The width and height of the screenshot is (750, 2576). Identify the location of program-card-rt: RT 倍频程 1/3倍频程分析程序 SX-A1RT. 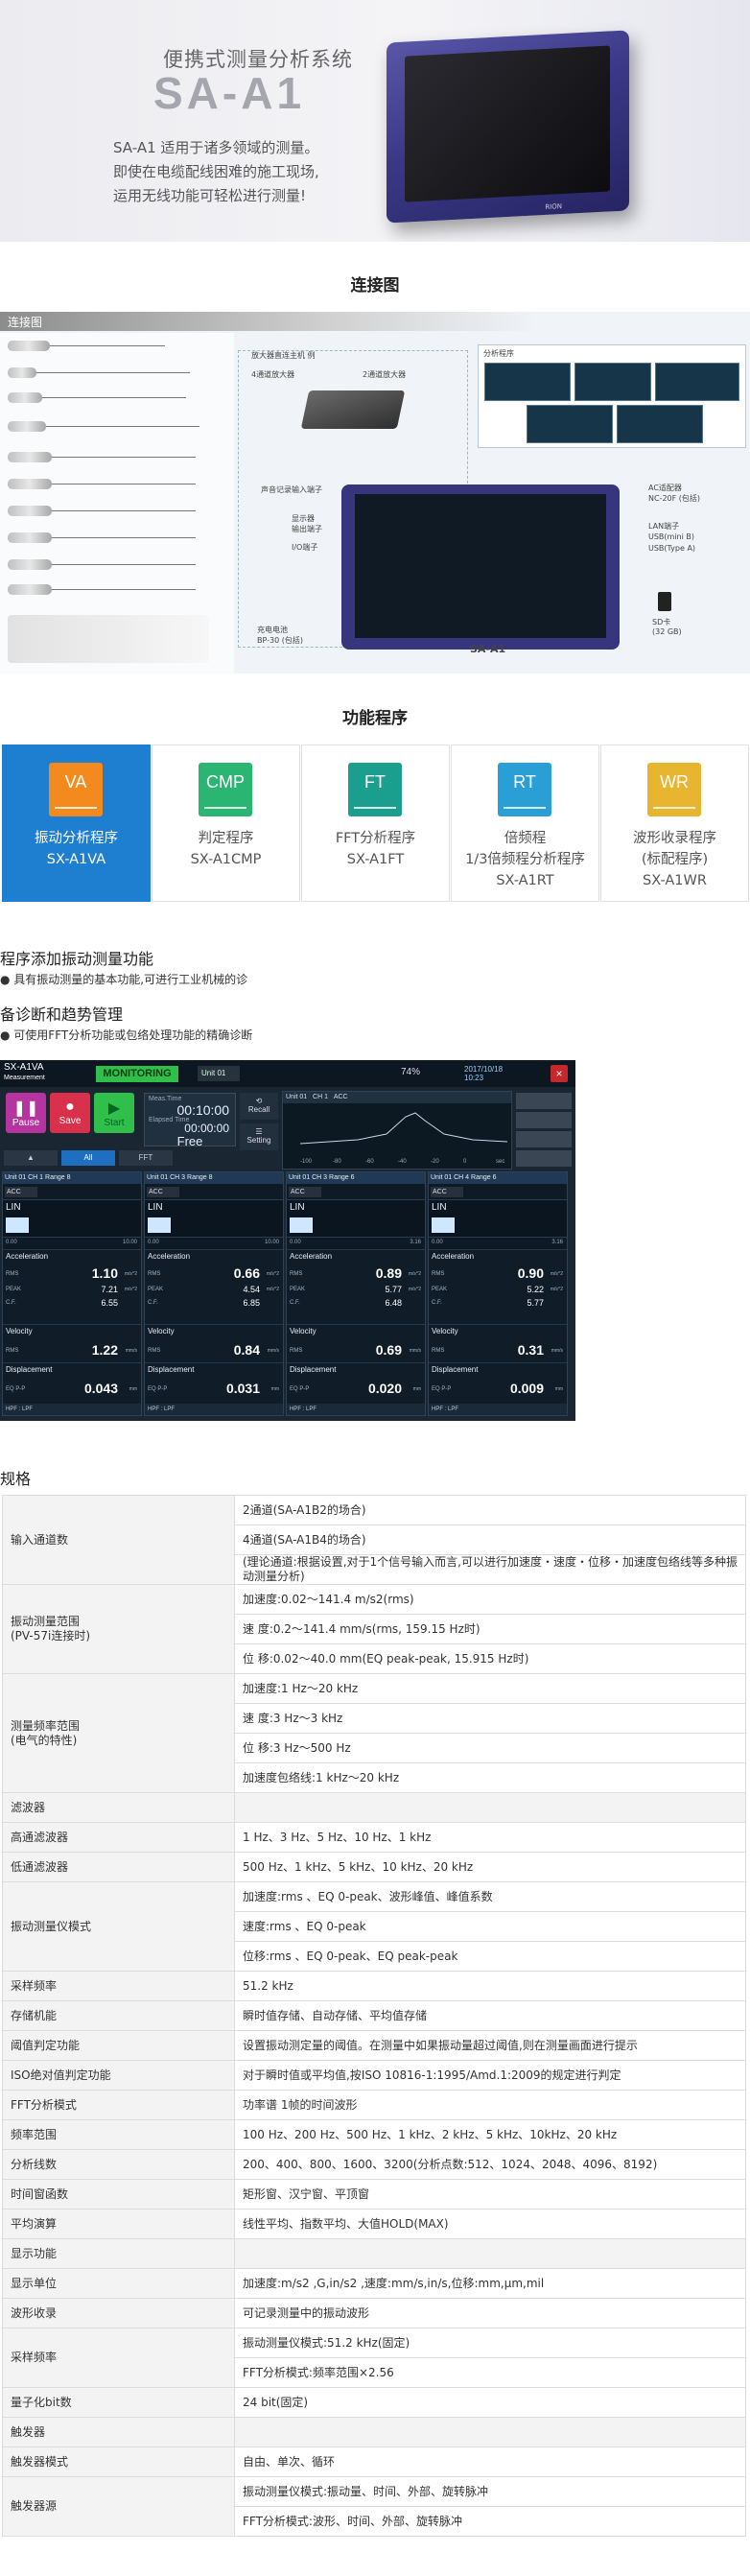
(525, 823).